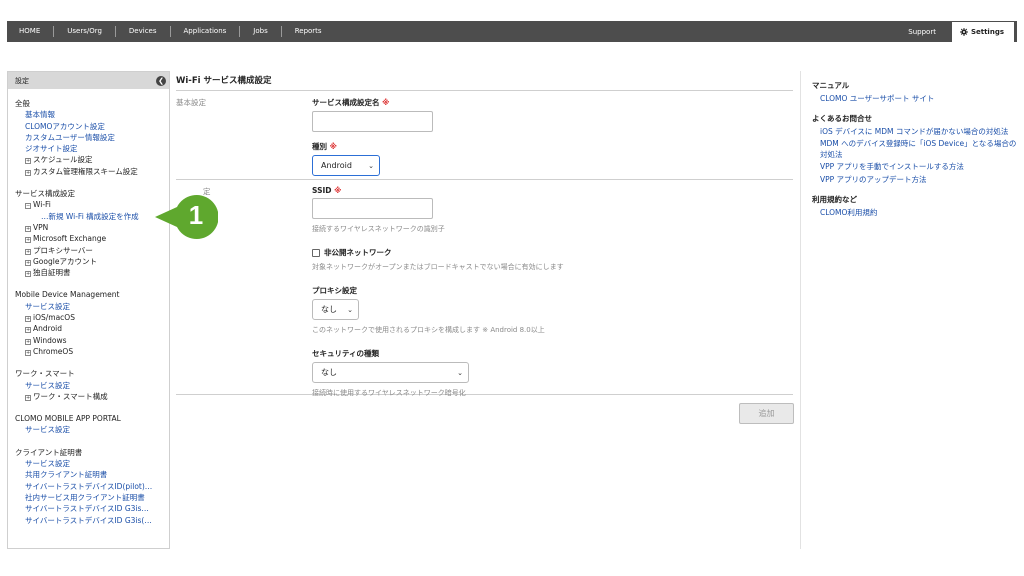 Image resolution: width=1024 pixels, height=576 pixels. Describe the element at coordinates (372, 121) in the screenshot. I see `config-name-input` at that location.